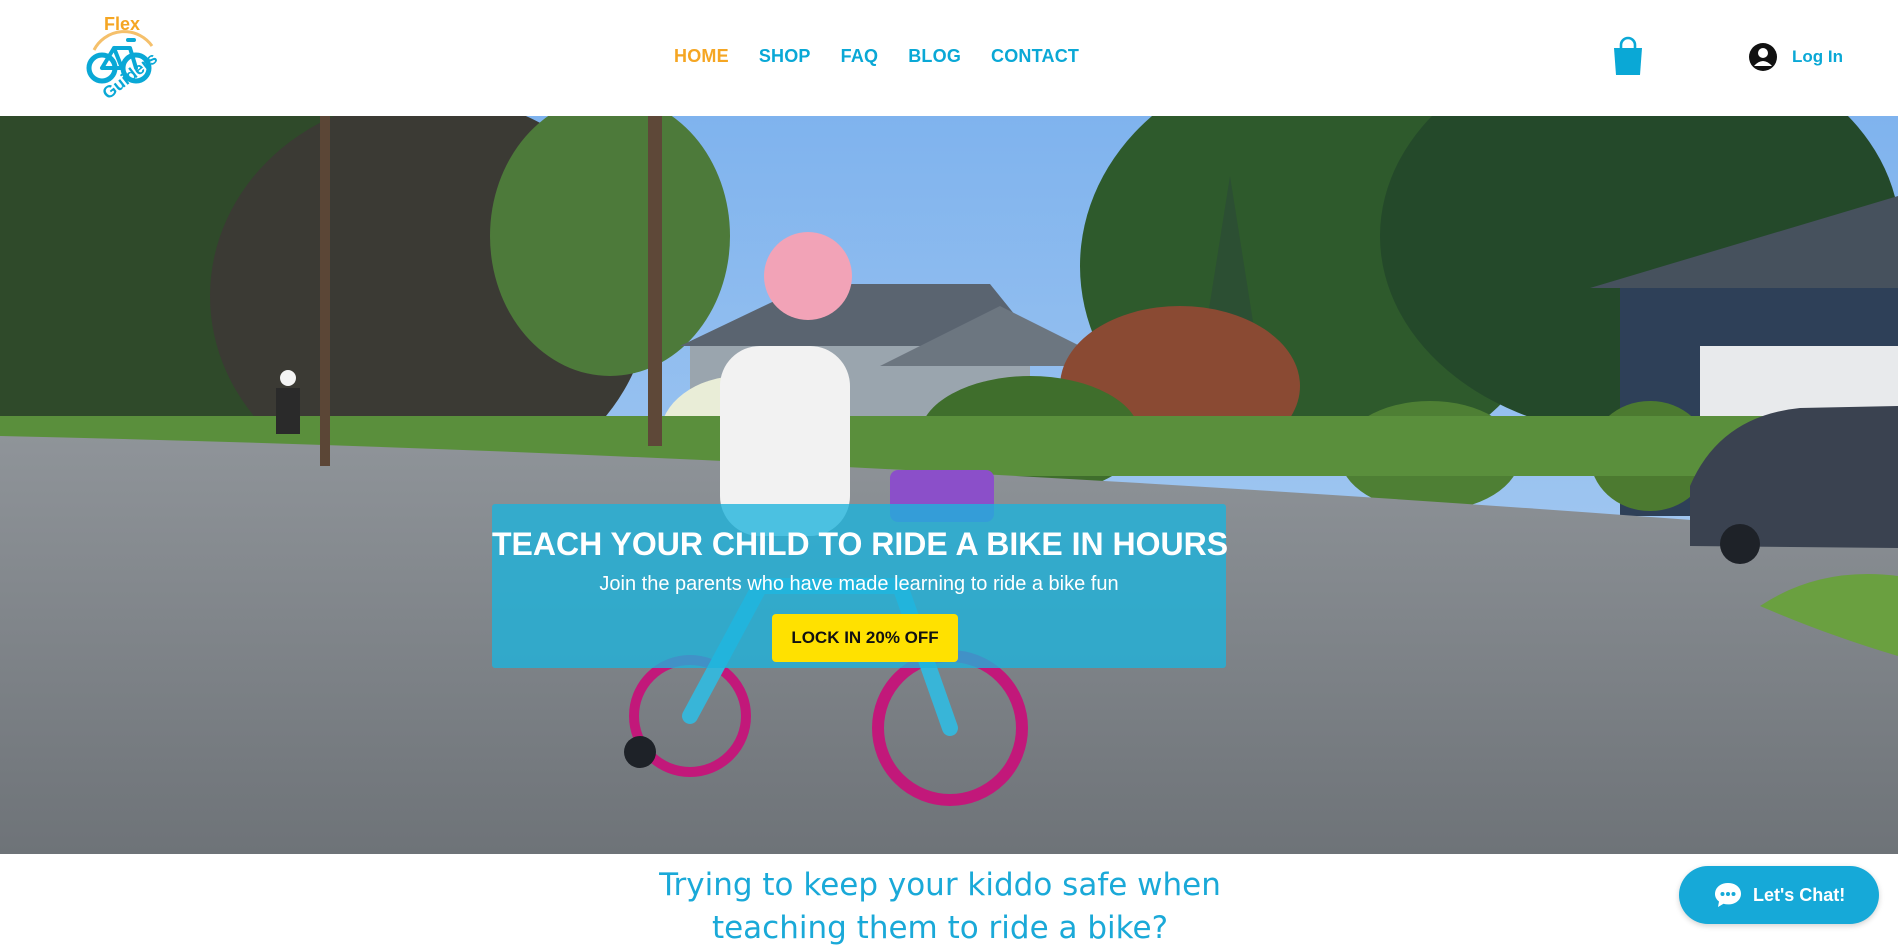 This screenshot has width=1898, height=950. I want to click on logo-graphic: Flex Guiders, so click(123, 58).